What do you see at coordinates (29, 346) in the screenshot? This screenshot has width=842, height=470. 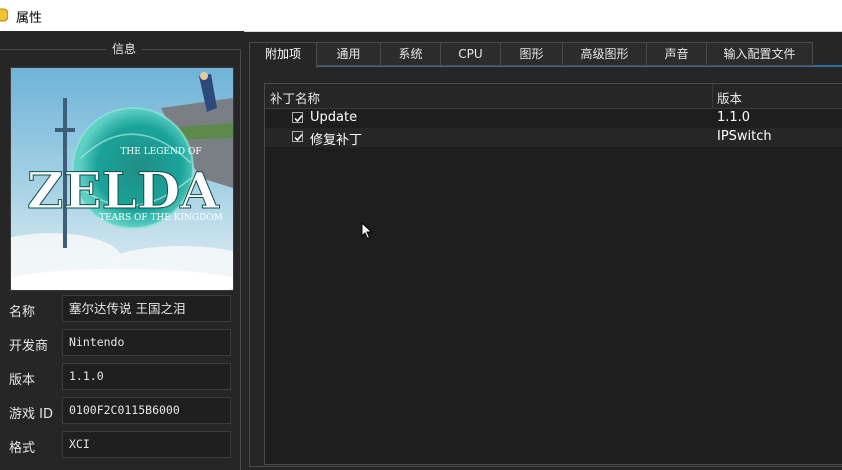 I see `developer-label: 开发商` at bounding box center [29, 346].